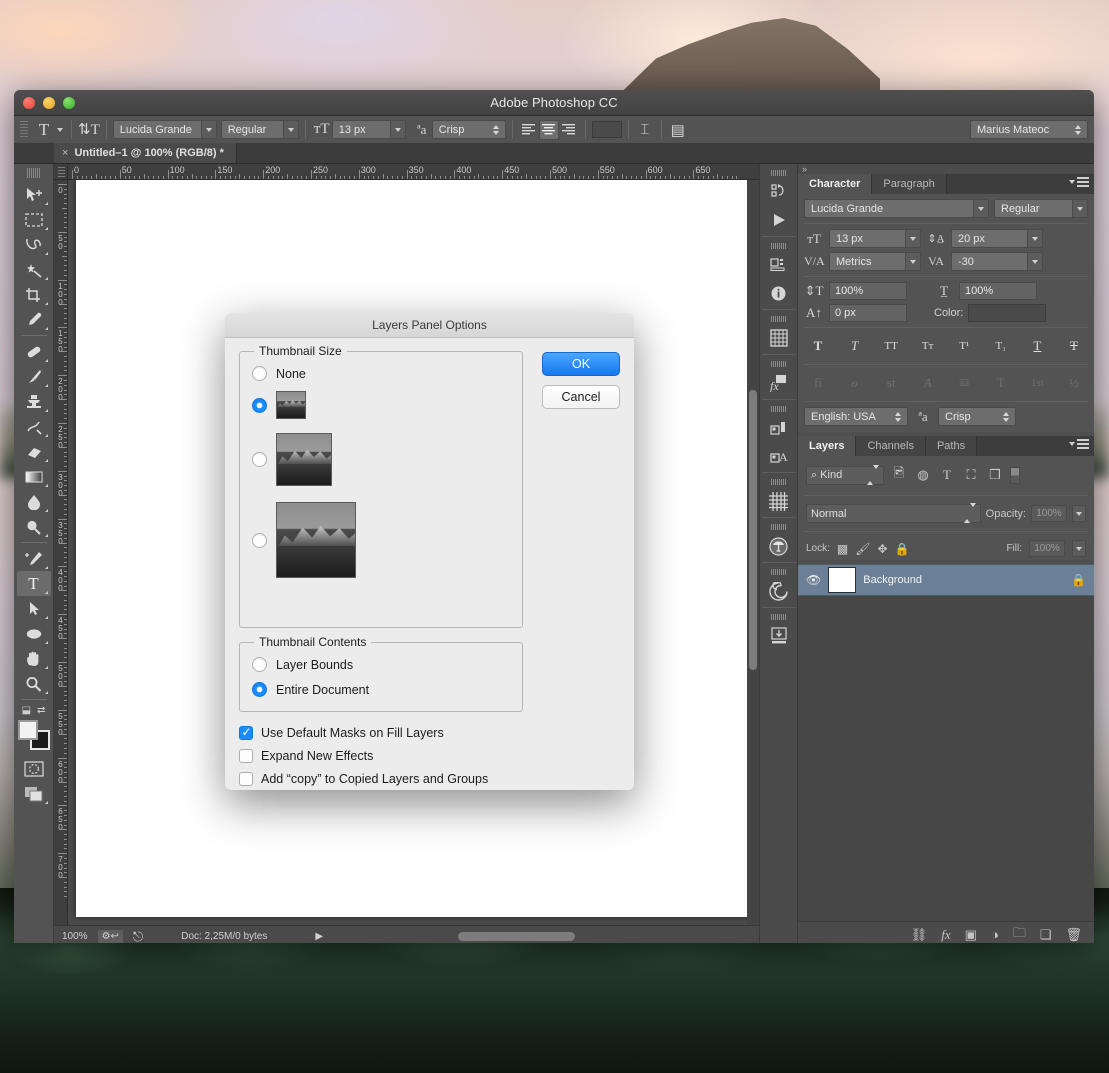  Describe the element at coordinates (1041, 208) in the screenshot. I see `character-font-style-select: Regular` at that location.